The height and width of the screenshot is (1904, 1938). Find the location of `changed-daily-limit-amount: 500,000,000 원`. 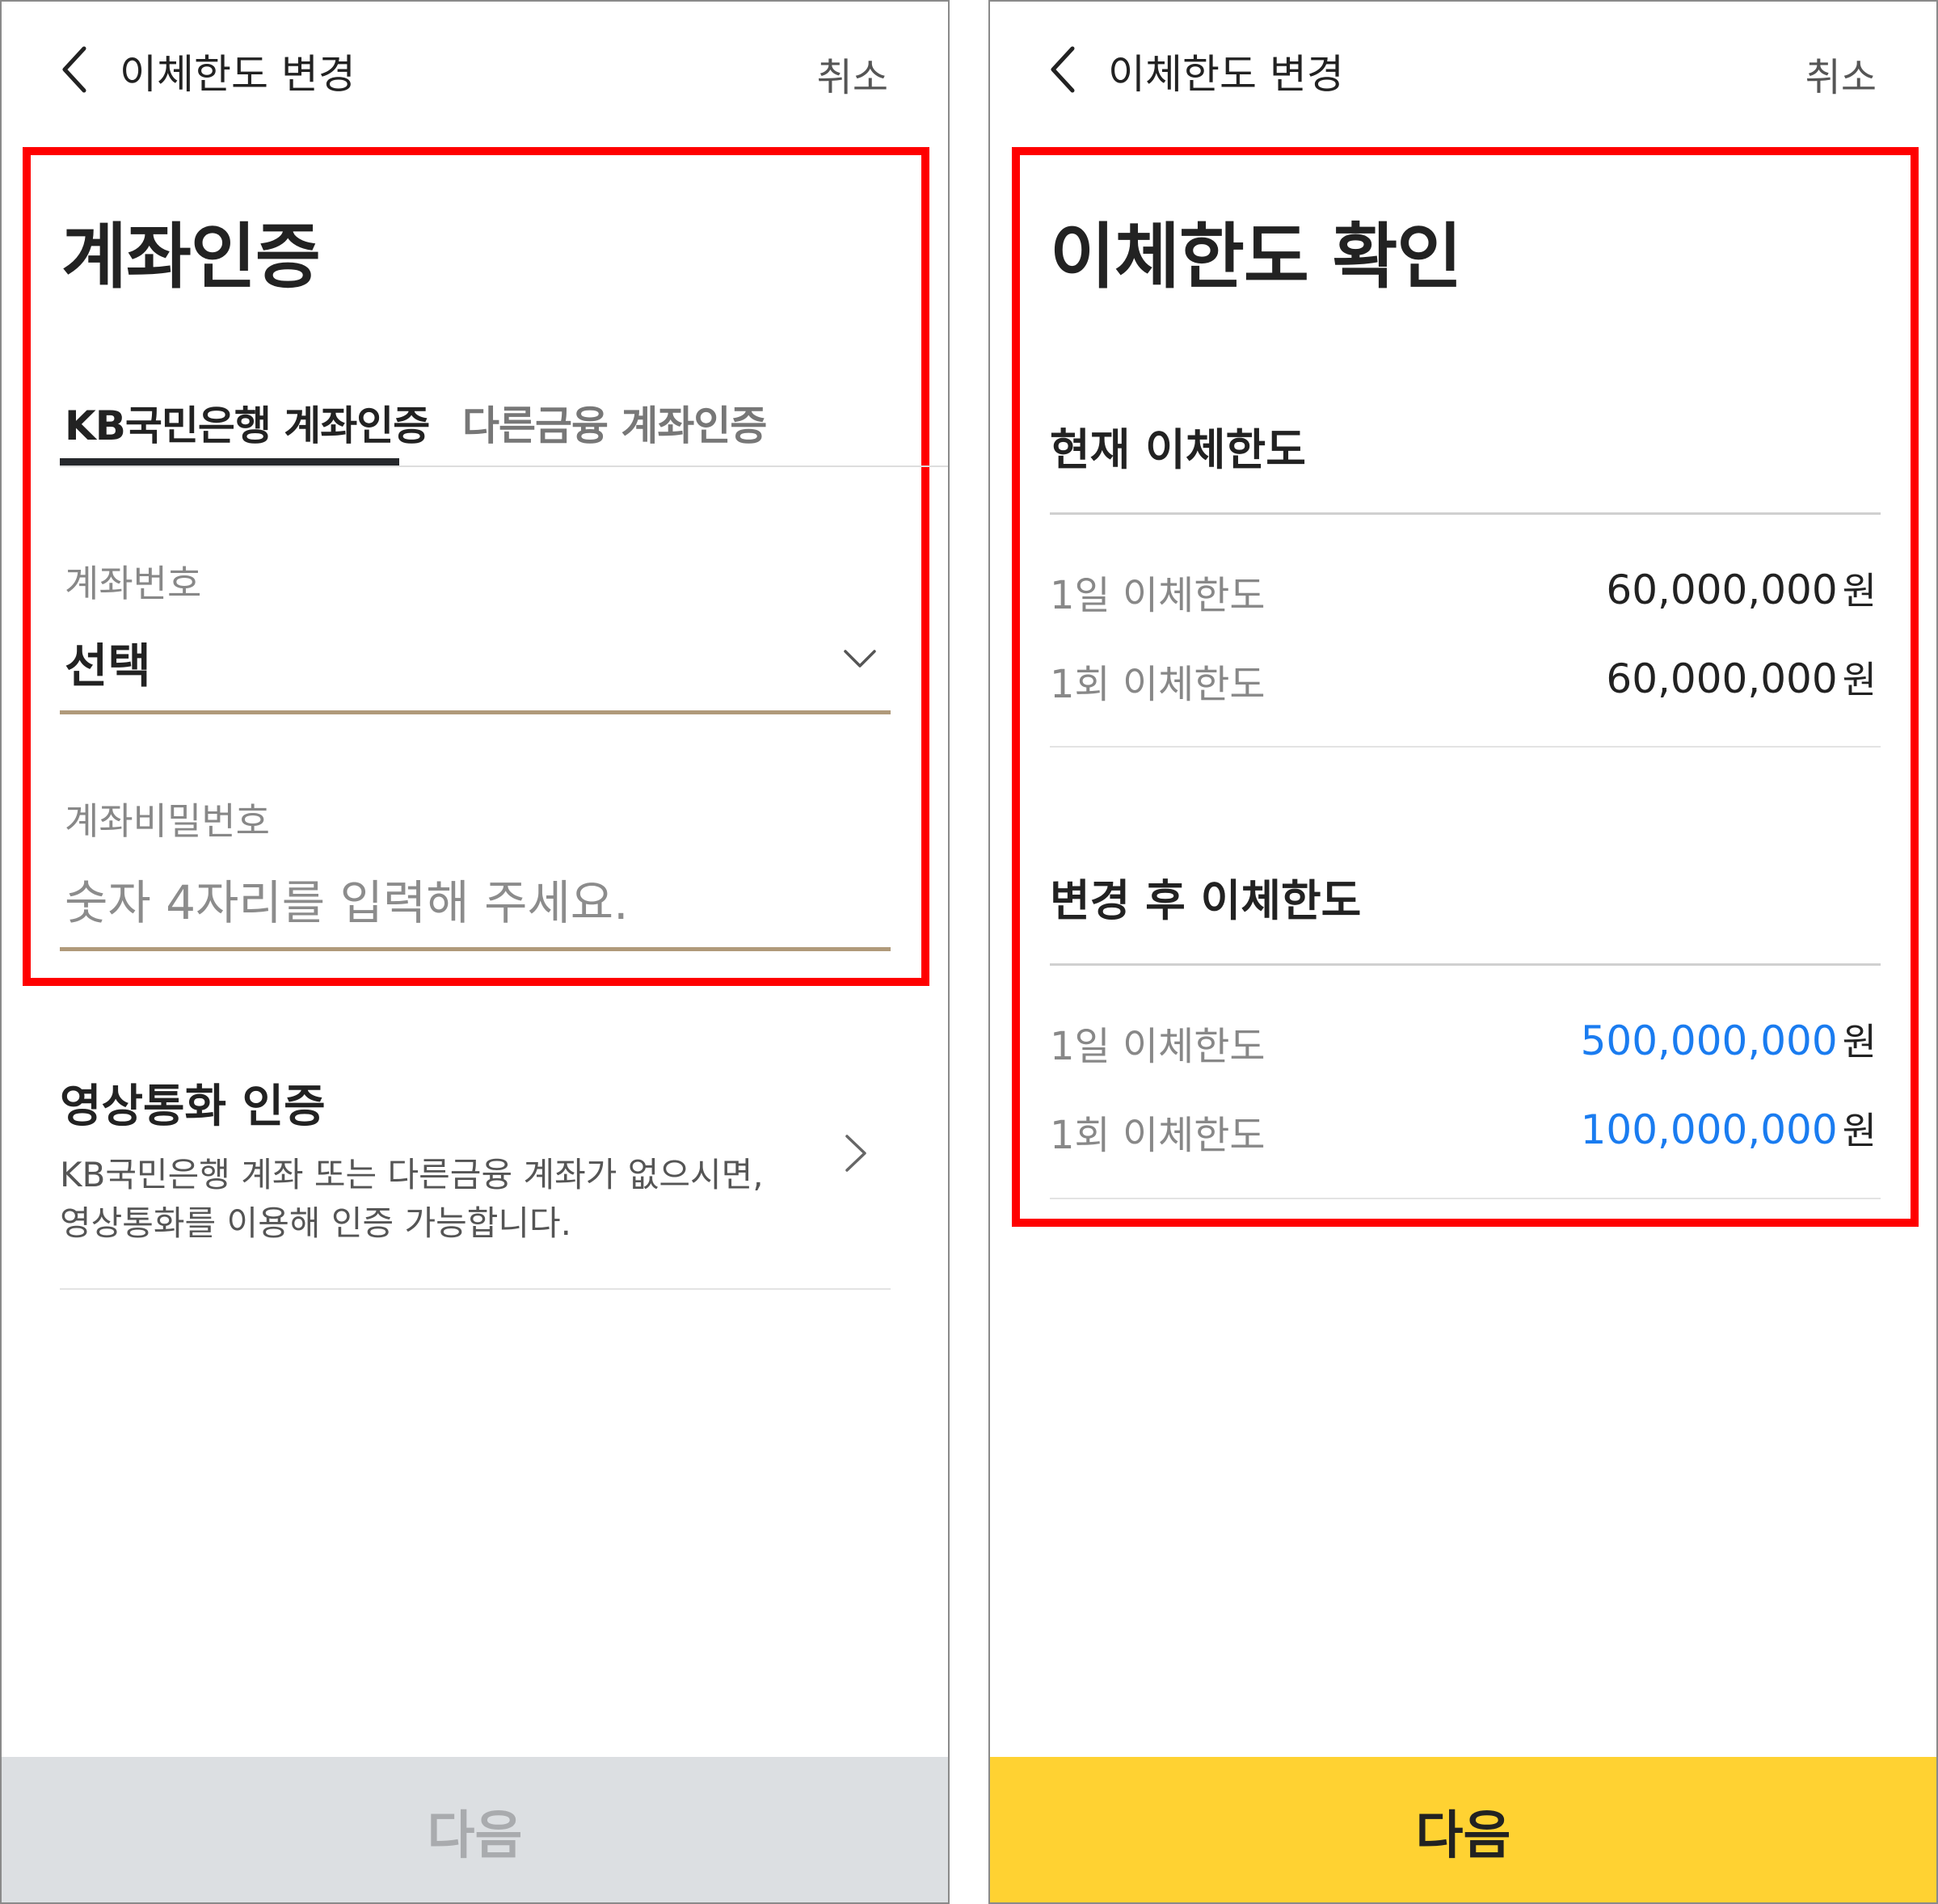

changed-daily-limit-amount: 500,000,000 원 is located at coordinates (1729, 1039).